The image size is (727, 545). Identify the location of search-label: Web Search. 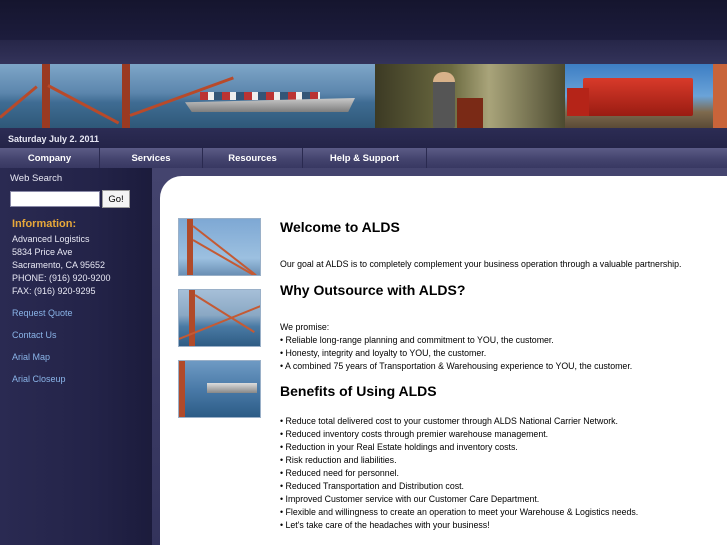
(36, 178).